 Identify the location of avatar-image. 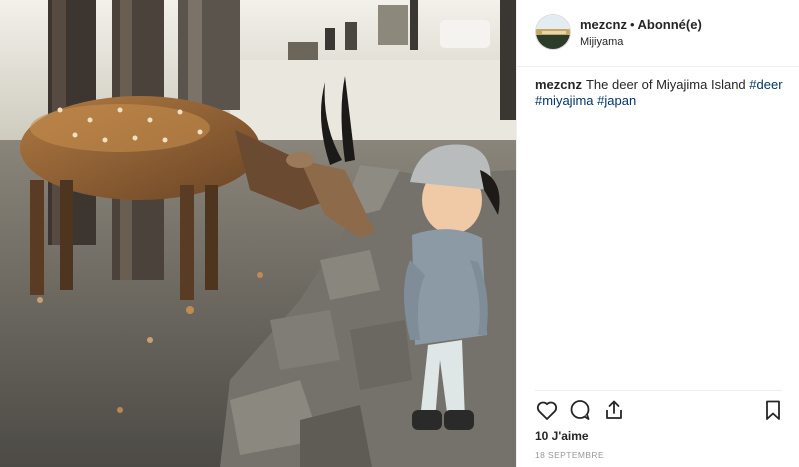
(553, 32).